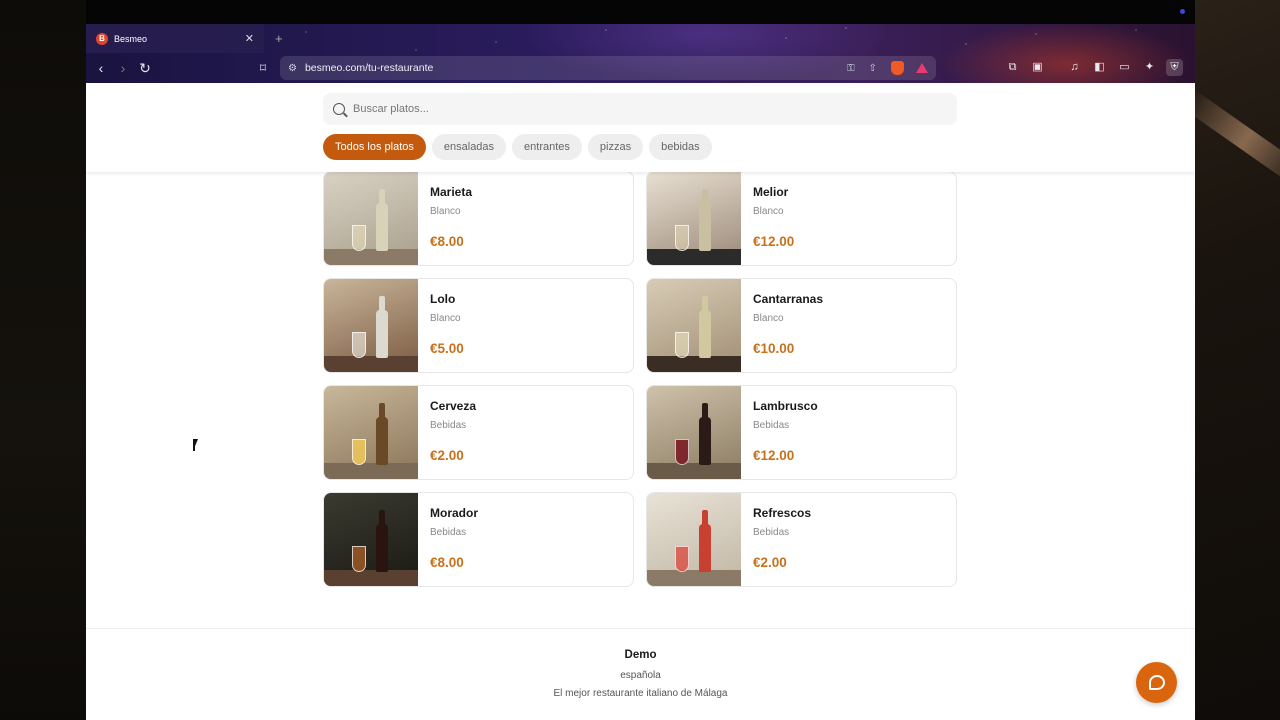 This screenshot has height=720, width=1280. Describe the element at coordinates (339, 109) in the screenshot. I see `search-icon` at that location.